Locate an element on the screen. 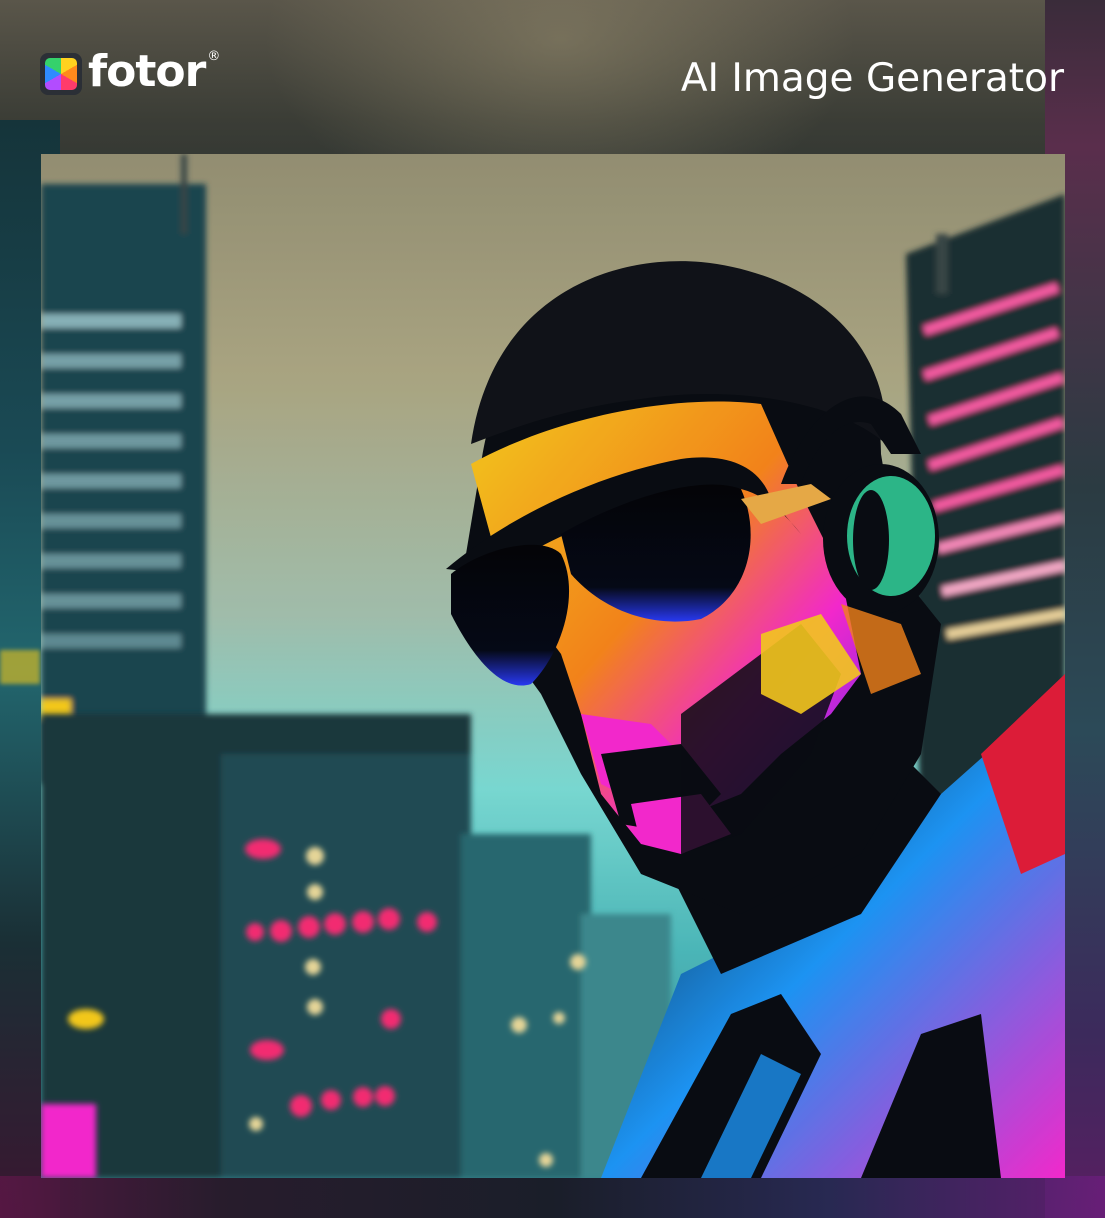  background-bottom-strip is located at coordinates (552, 1197).